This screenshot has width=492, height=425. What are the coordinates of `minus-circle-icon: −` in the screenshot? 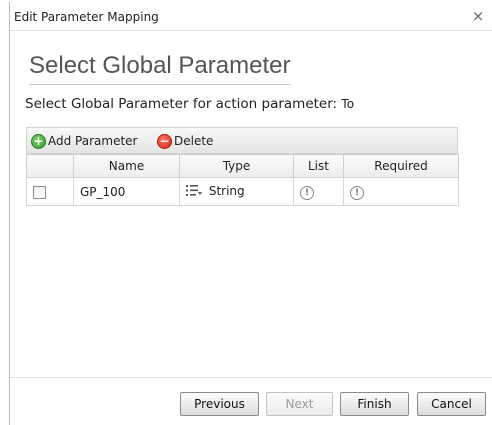 It's located at (164, 141).